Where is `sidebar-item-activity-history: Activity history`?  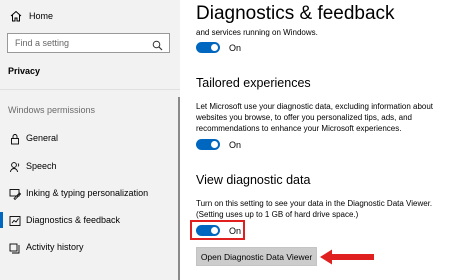
sidebar-item-activity-history: Activity history is located at coordinates (90, 247).